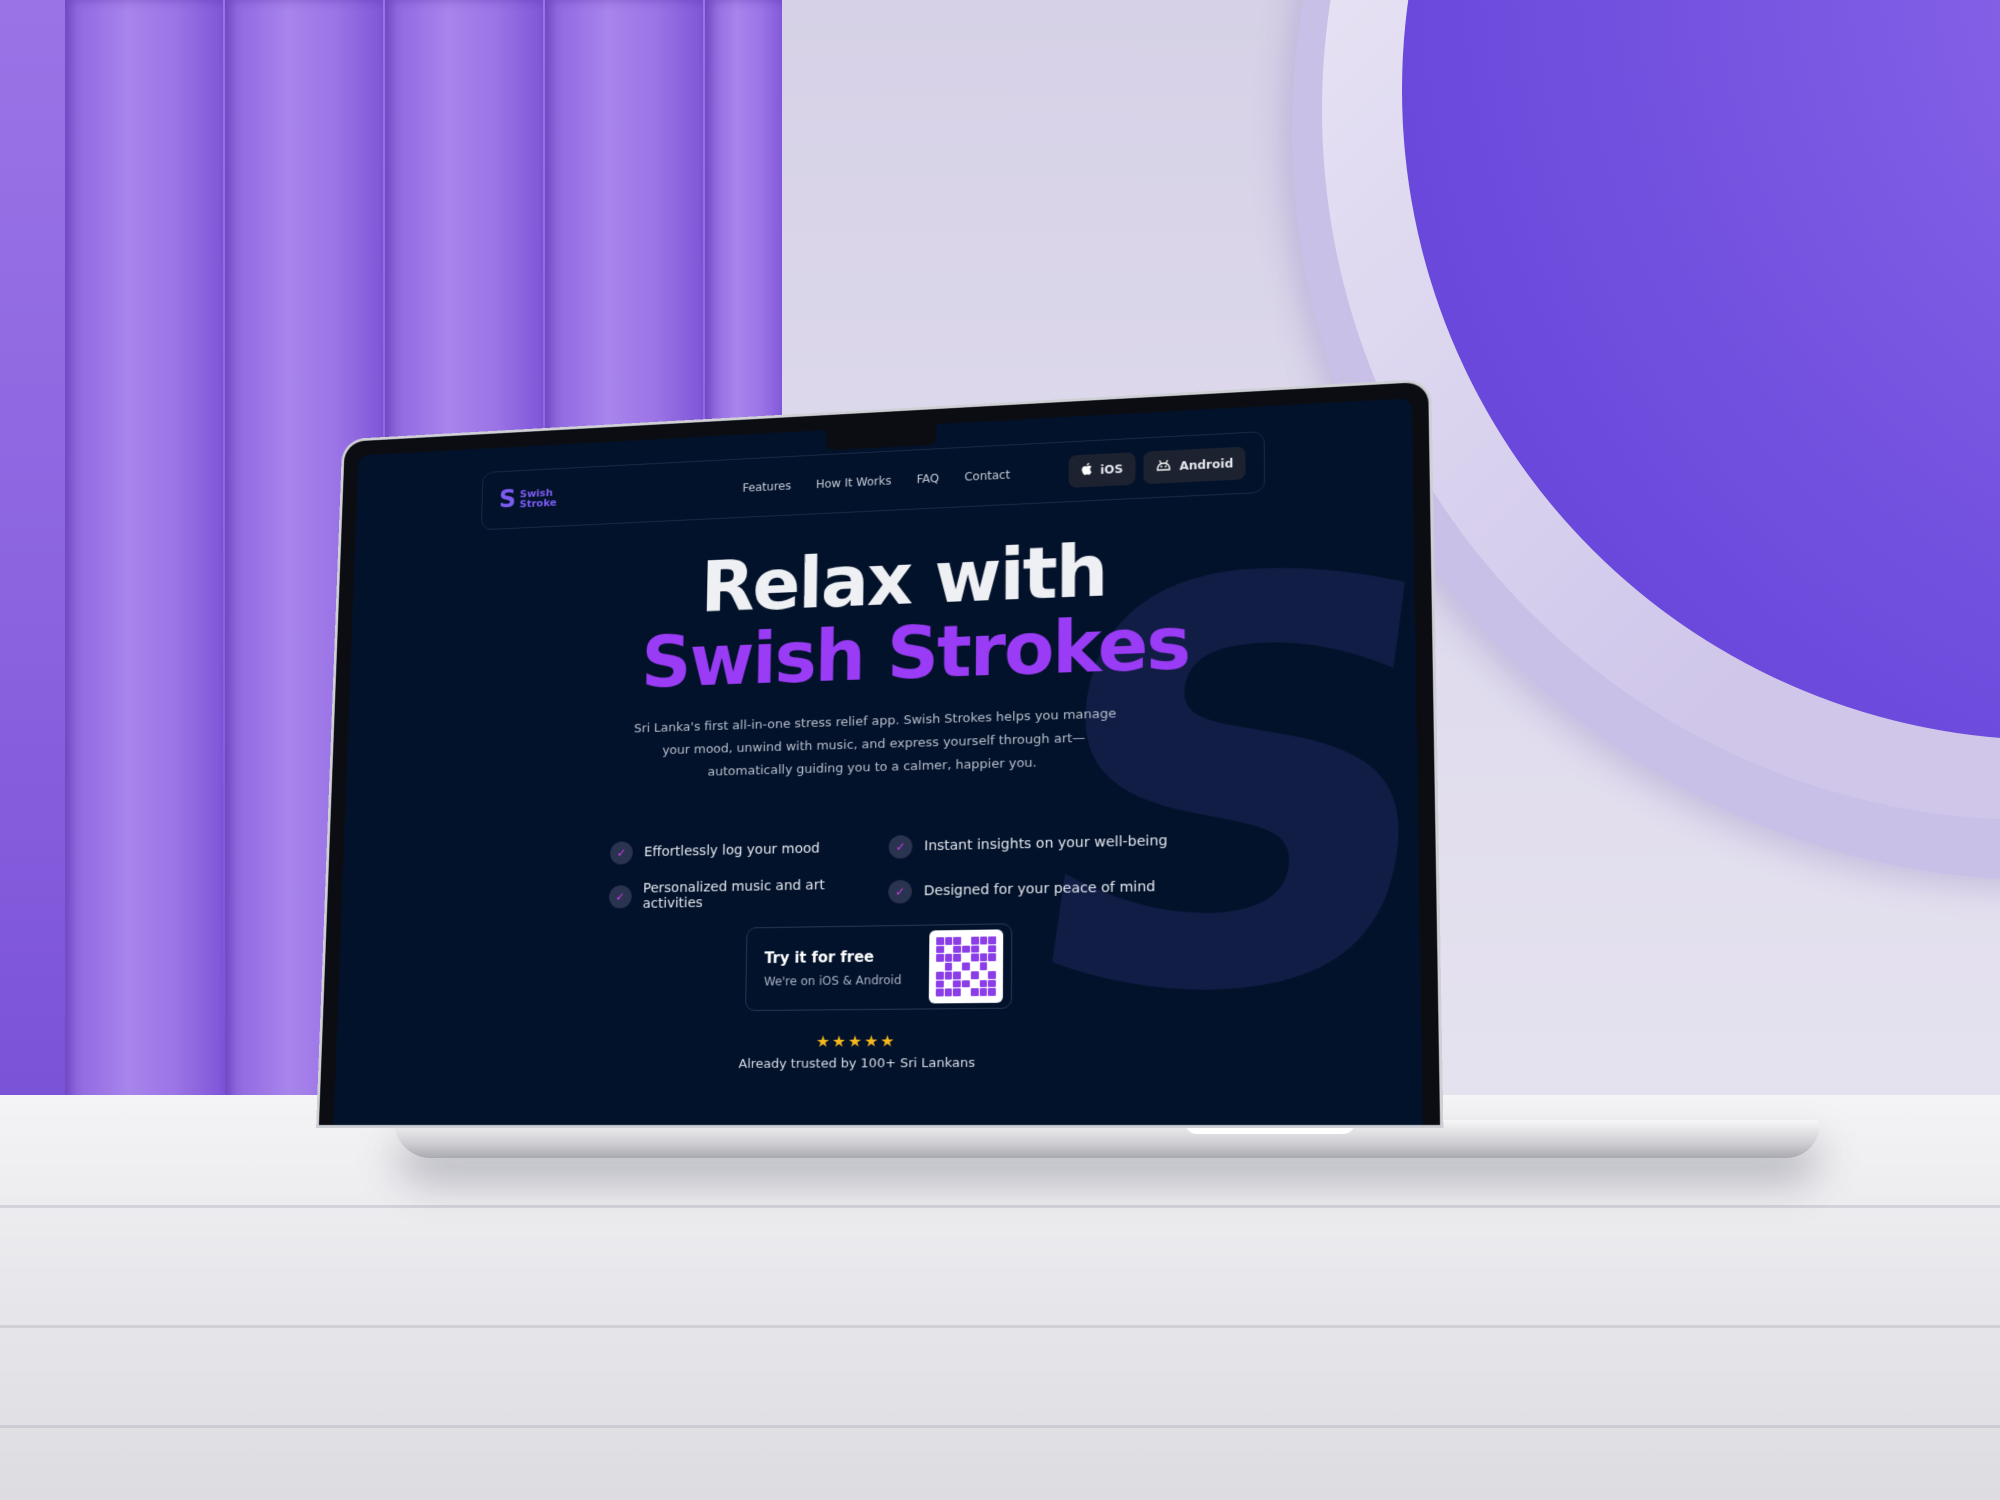 The width and height of the screenshot is (2000, 1500). What do you see at coordinates (966, 966) in the screenshot?
I see `qr-code-icon` at bounding box center [966, 966].